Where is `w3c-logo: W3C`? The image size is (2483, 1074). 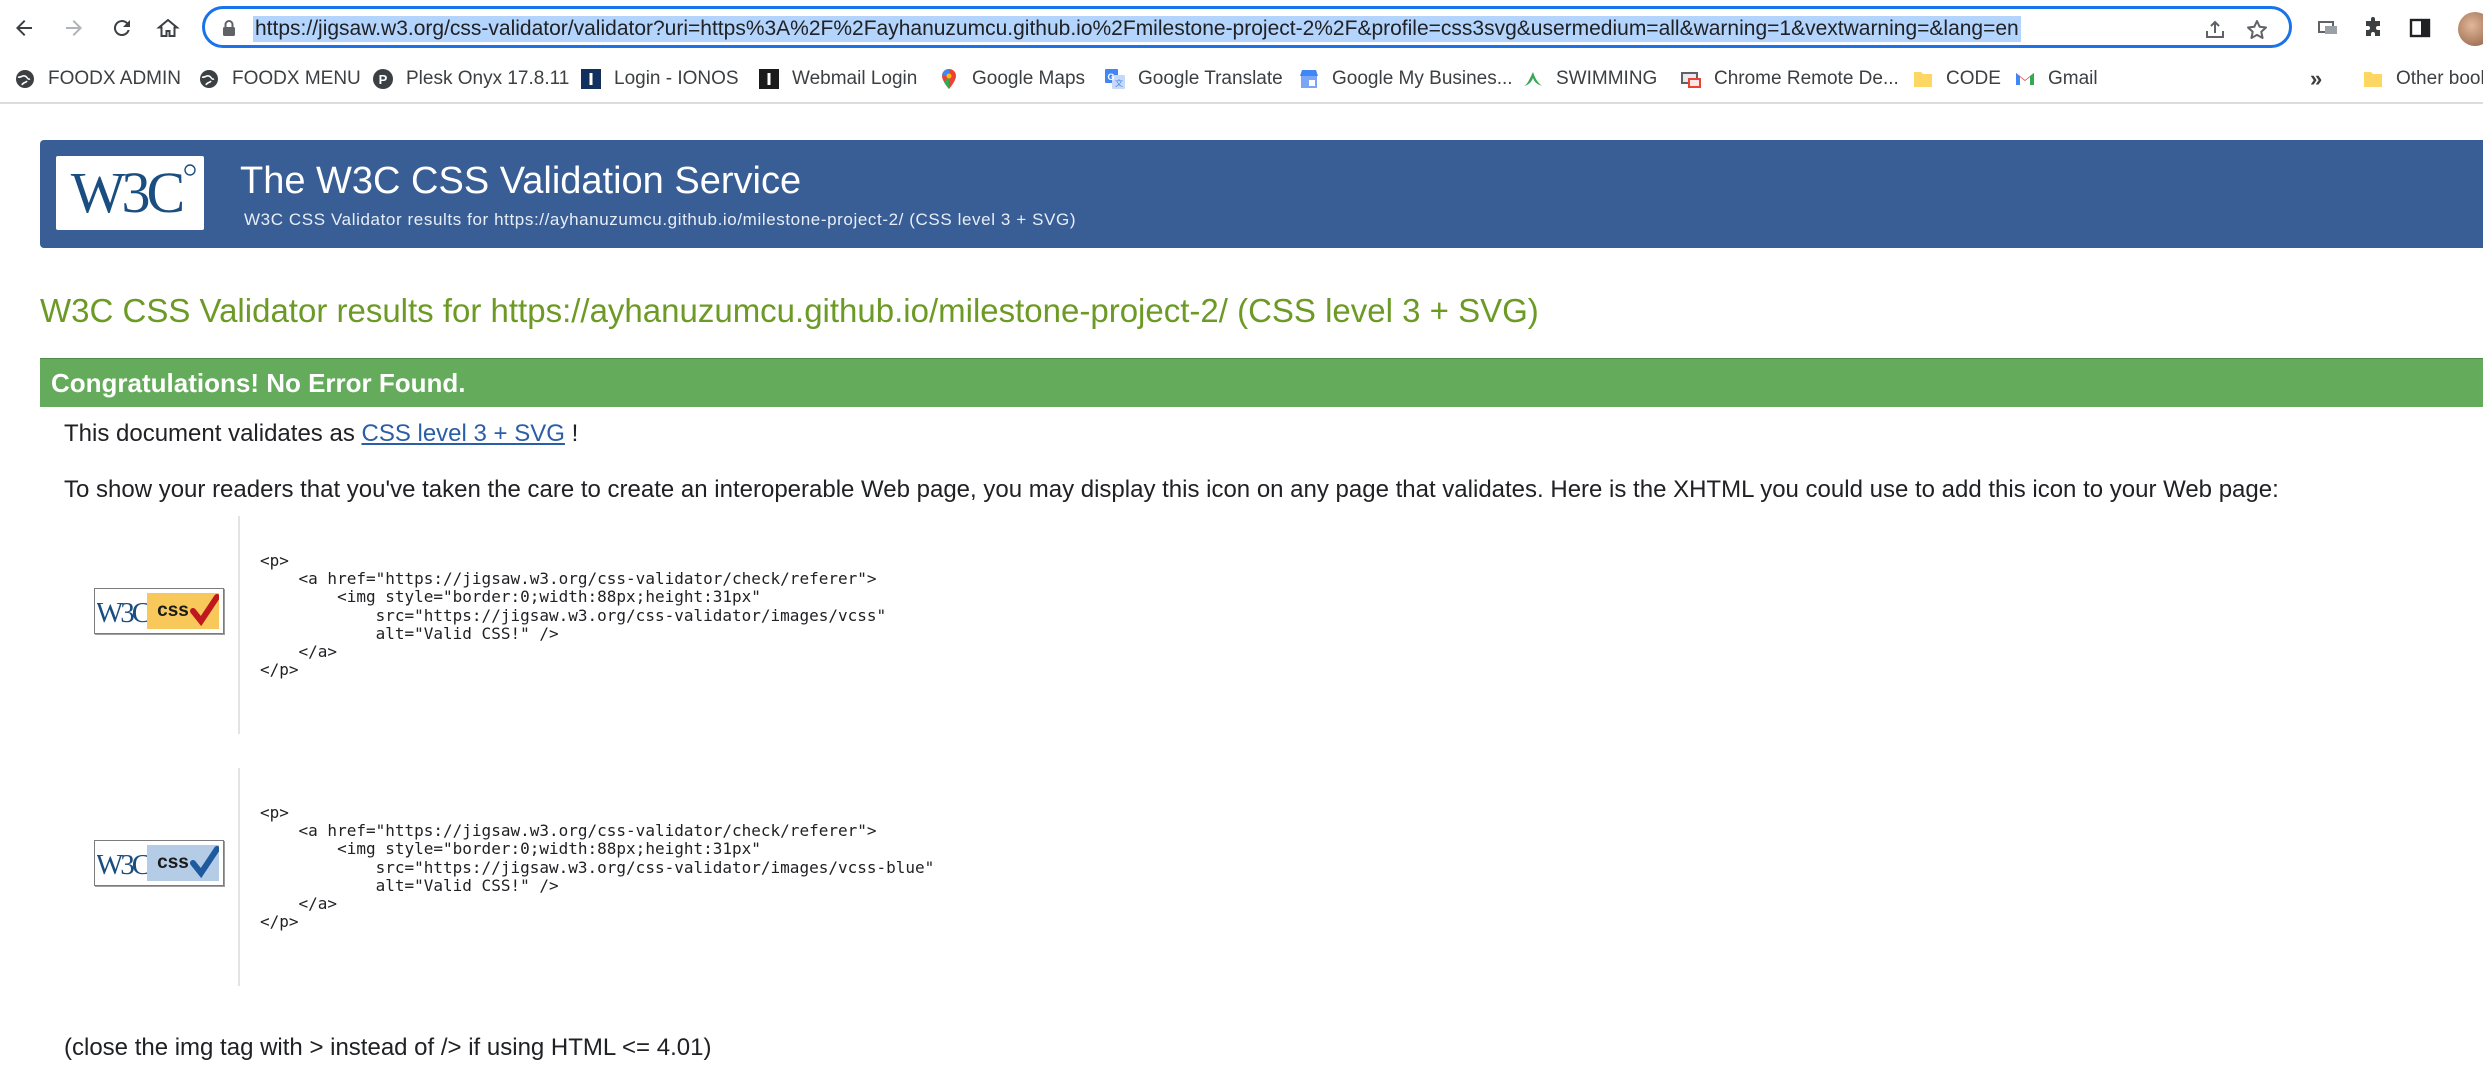
w3c-logo: W3C is located at coordinates (130, 193).